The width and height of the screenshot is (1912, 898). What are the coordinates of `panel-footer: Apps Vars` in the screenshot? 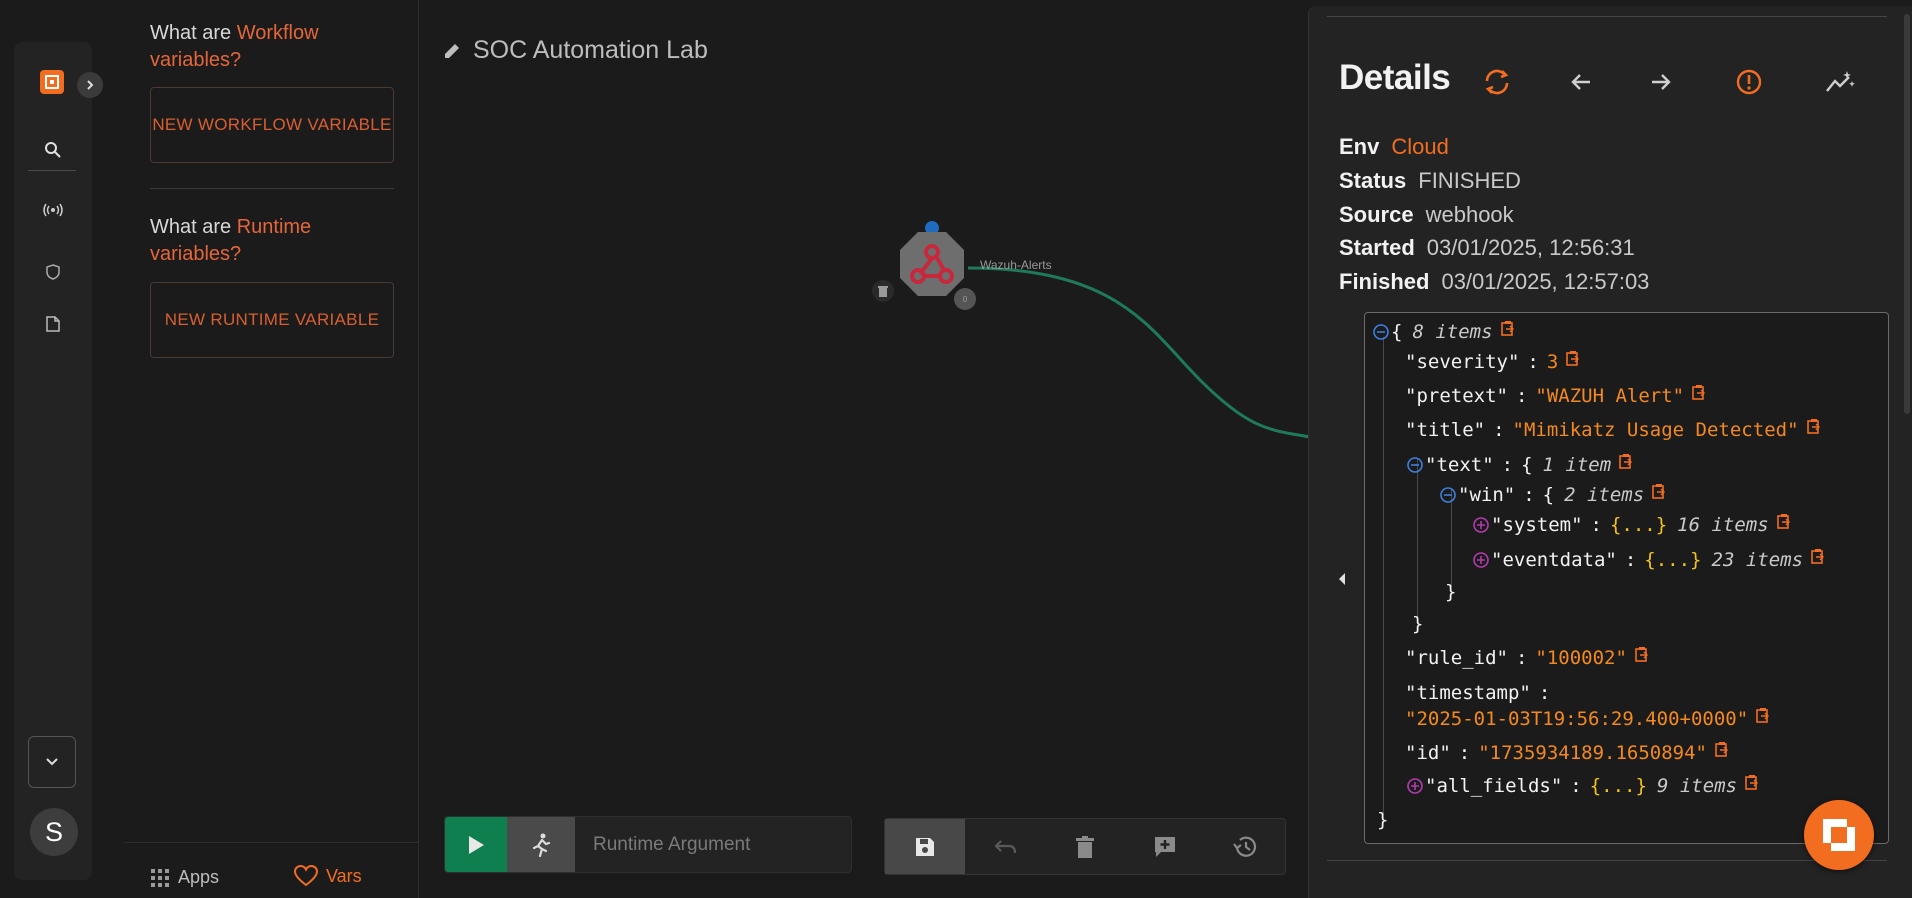 It's located at (271, 870).